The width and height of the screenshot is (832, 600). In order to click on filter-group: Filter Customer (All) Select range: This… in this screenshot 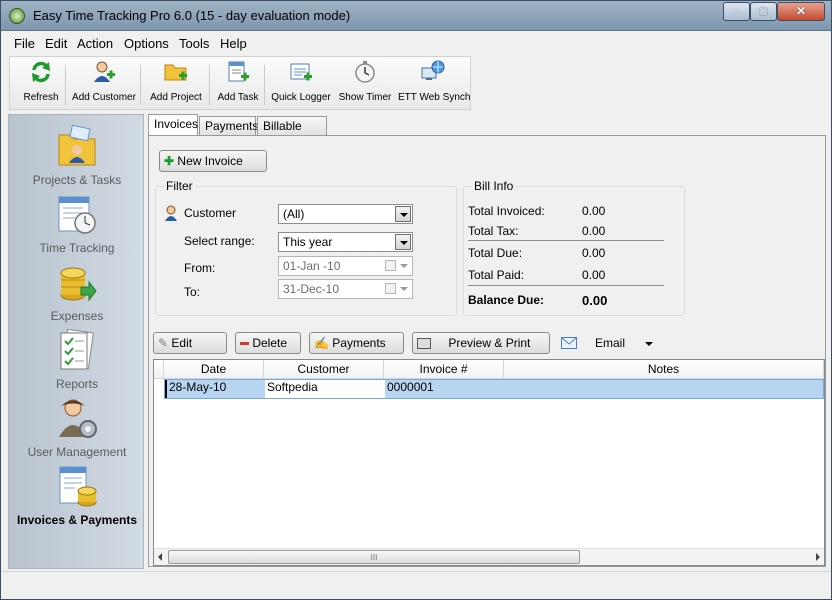, I will do `click(306, 247)`.